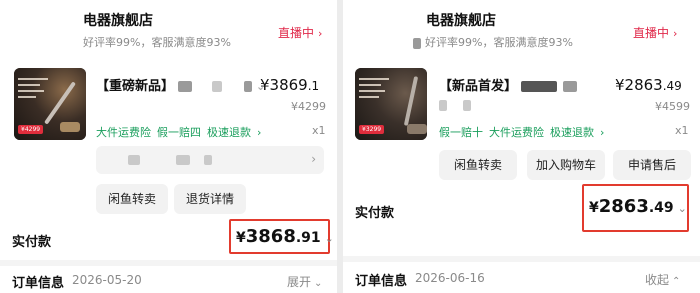  I want to click on order-date: 2026-05-20, so click(107, 280).